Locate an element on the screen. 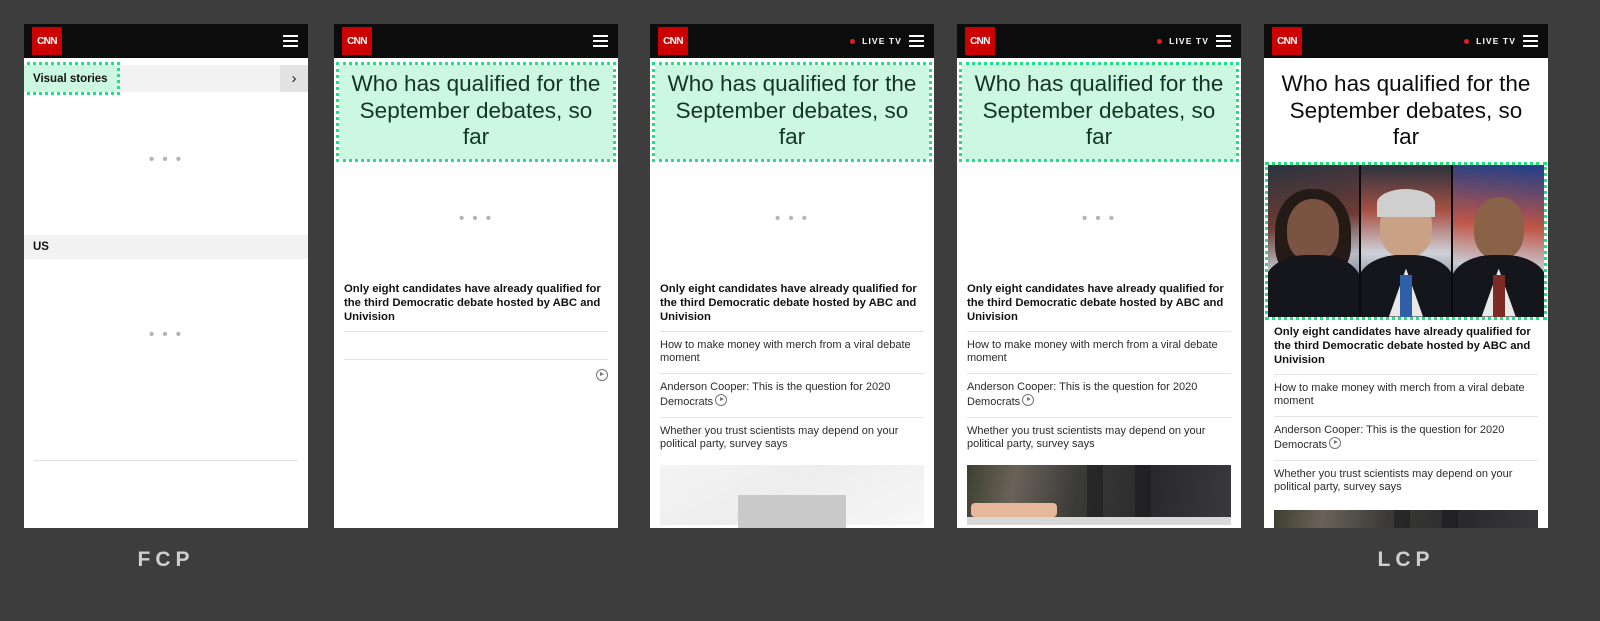 Image resolution: width=1600 pixels, height=621 pixels. loading-ellipsis-top: • • • is located at coordinates (166, 159).